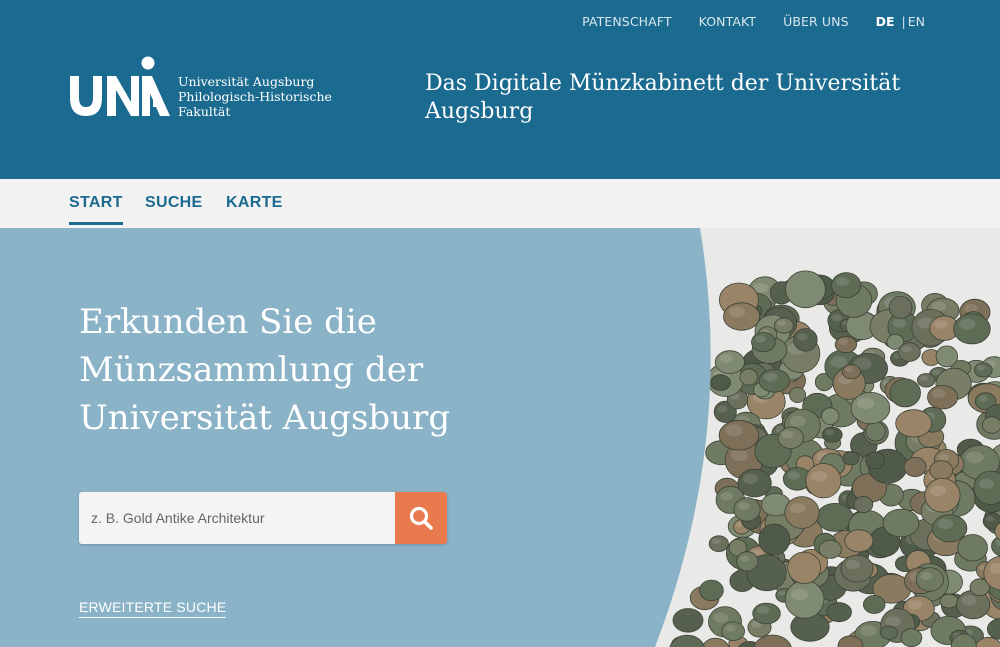  What do you see at coordinates (153, 608) in the screenshot?
I see `advanced-search-link: ERWEITERTE SUCHE` at bounding box center [153, 608].